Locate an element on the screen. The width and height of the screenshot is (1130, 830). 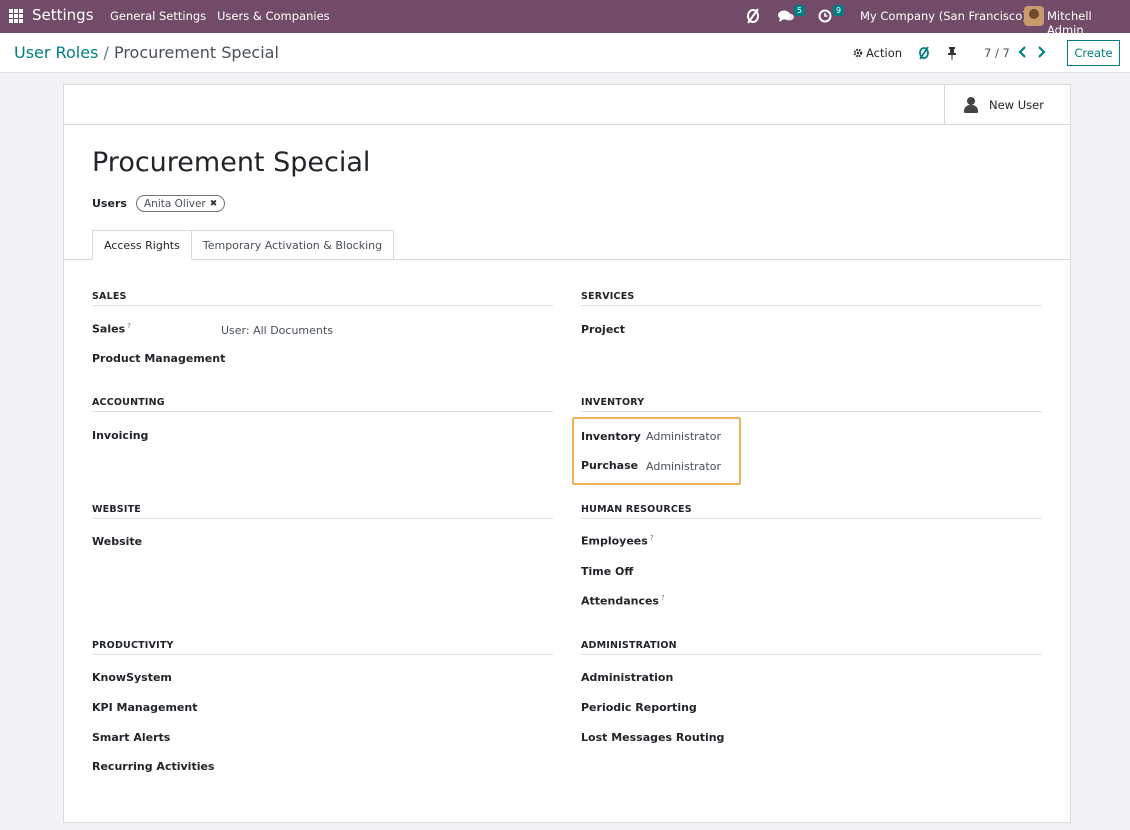
field-value-inventory: Administrator is located at coordinates (683, 436).